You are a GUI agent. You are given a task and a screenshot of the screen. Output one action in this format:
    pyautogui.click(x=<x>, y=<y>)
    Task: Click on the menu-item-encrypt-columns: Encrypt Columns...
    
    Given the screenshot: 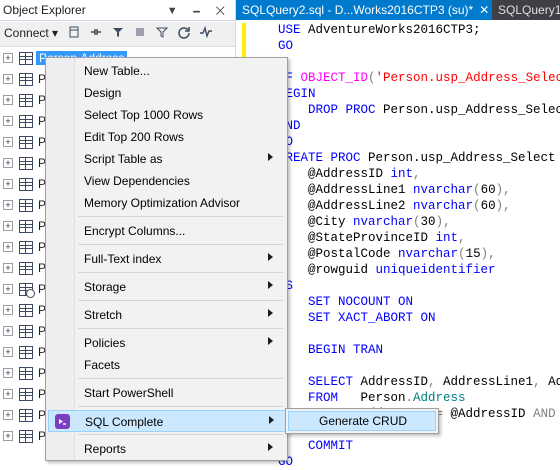 What is the action you would take?
    pyautogui.click(x=166, y=231)
    